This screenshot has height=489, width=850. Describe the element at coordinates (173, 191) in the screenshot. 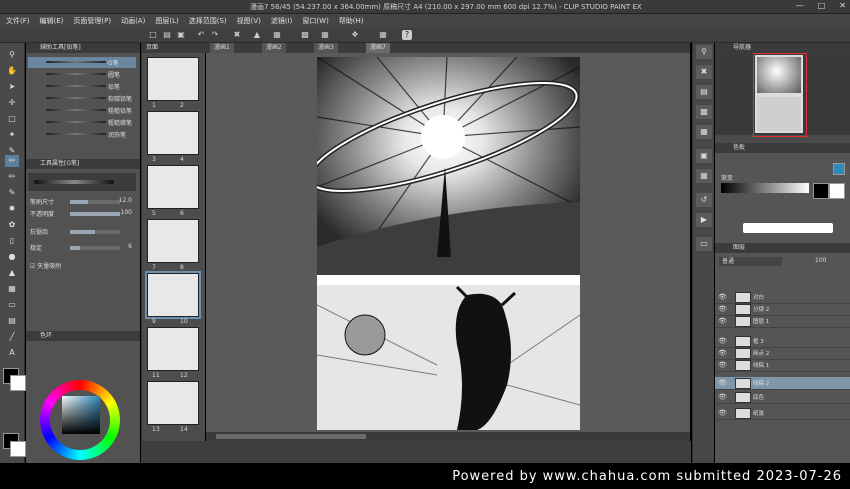

I see `page-thumbnail: 56` at that location.